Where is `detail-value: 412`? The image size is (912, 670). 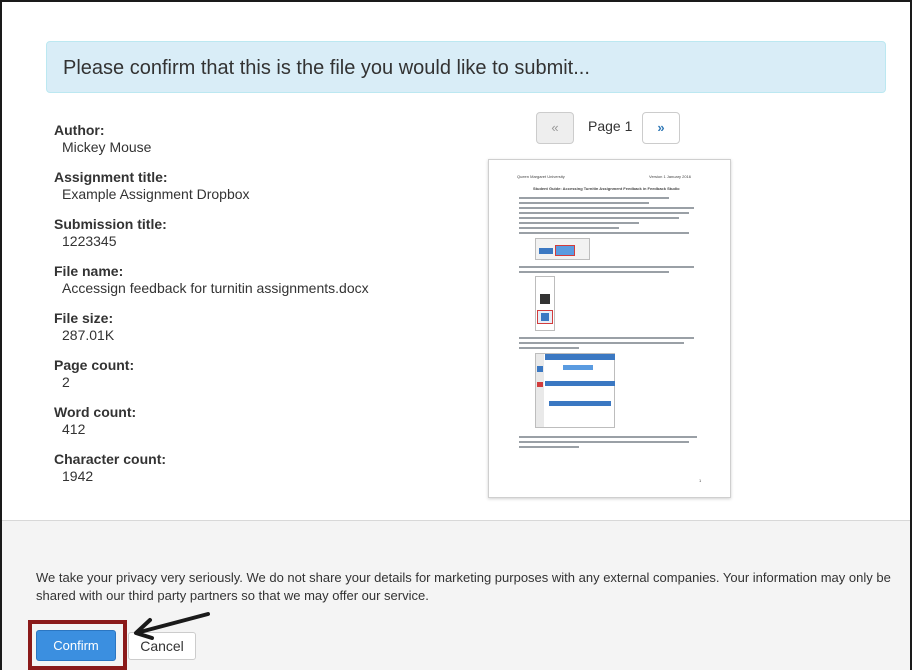 detail-value: 412 is located at coordinates (74, 429).